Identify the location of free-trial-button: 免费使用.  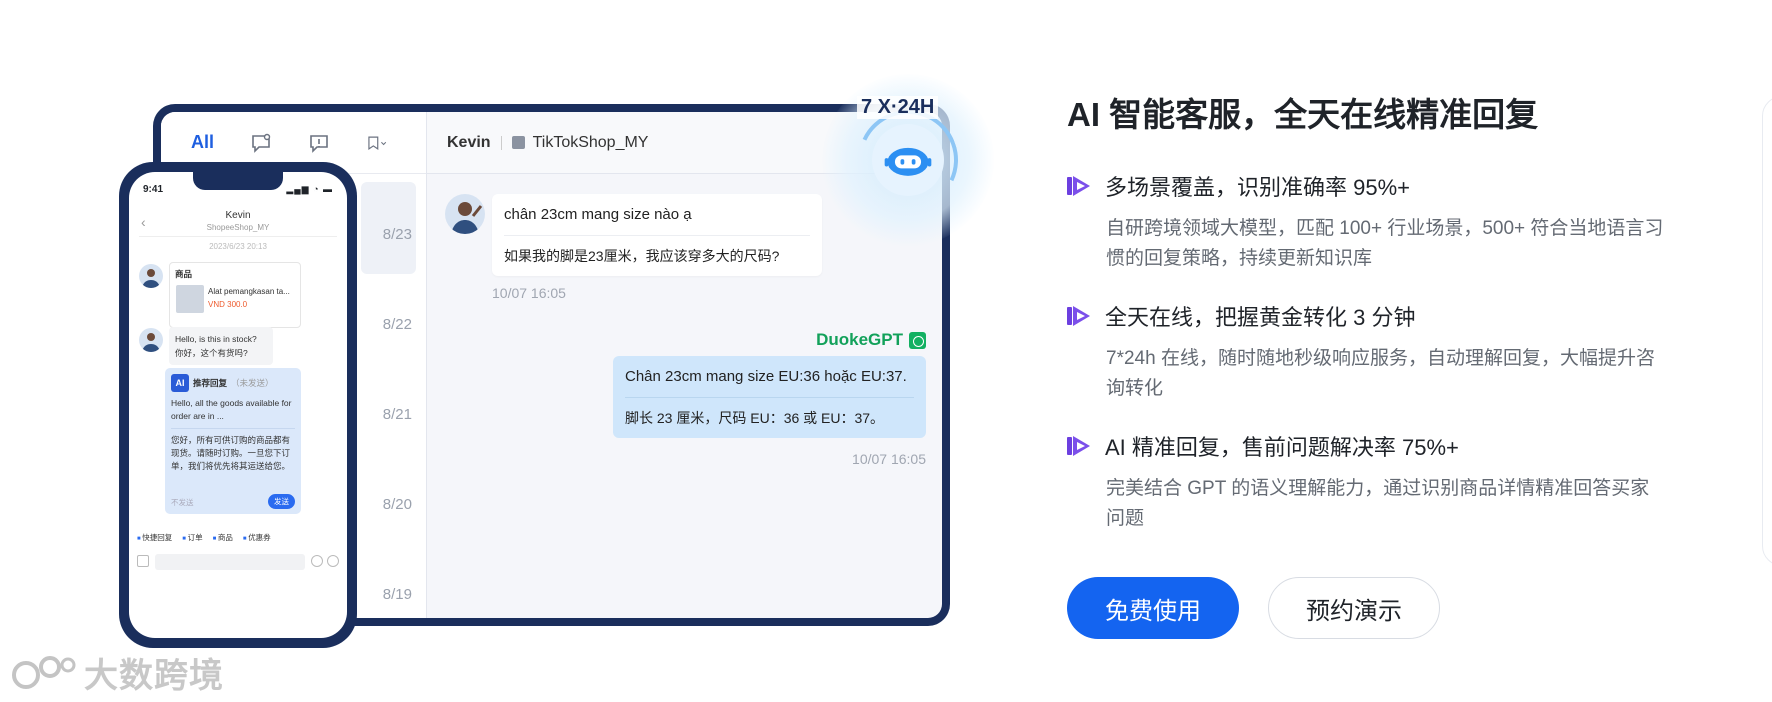
(1153, 608).